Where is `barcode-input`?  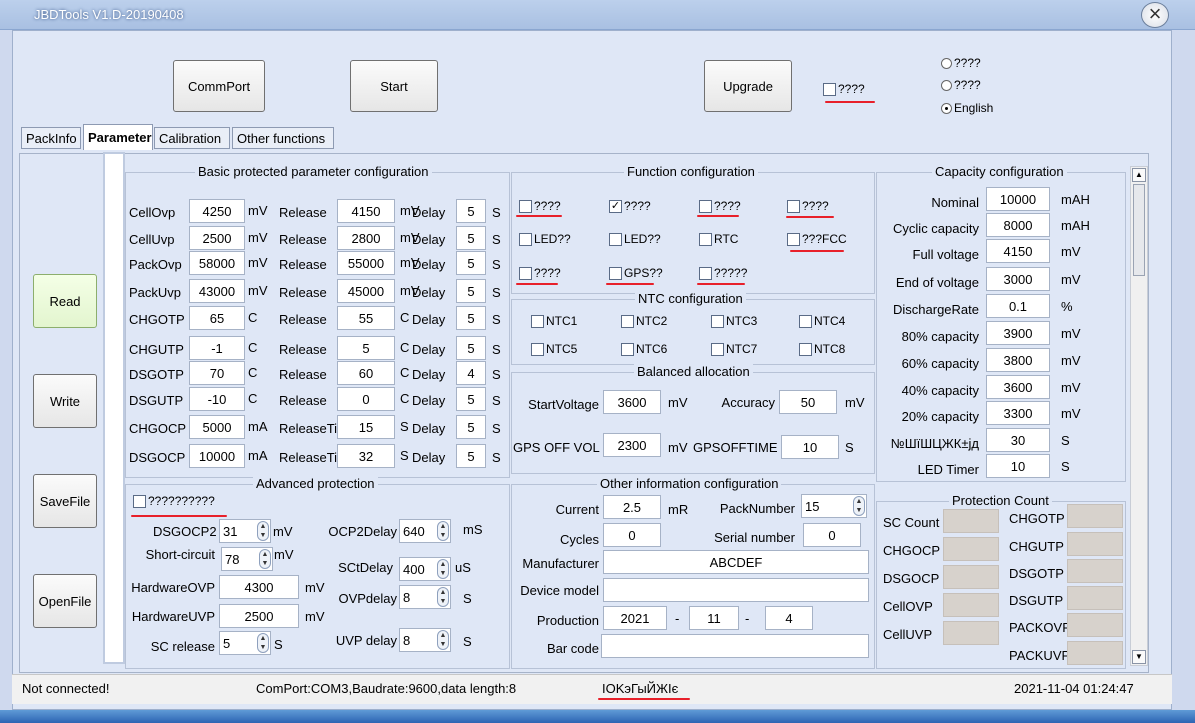
barcode-input is located at coordinates (735, 646).